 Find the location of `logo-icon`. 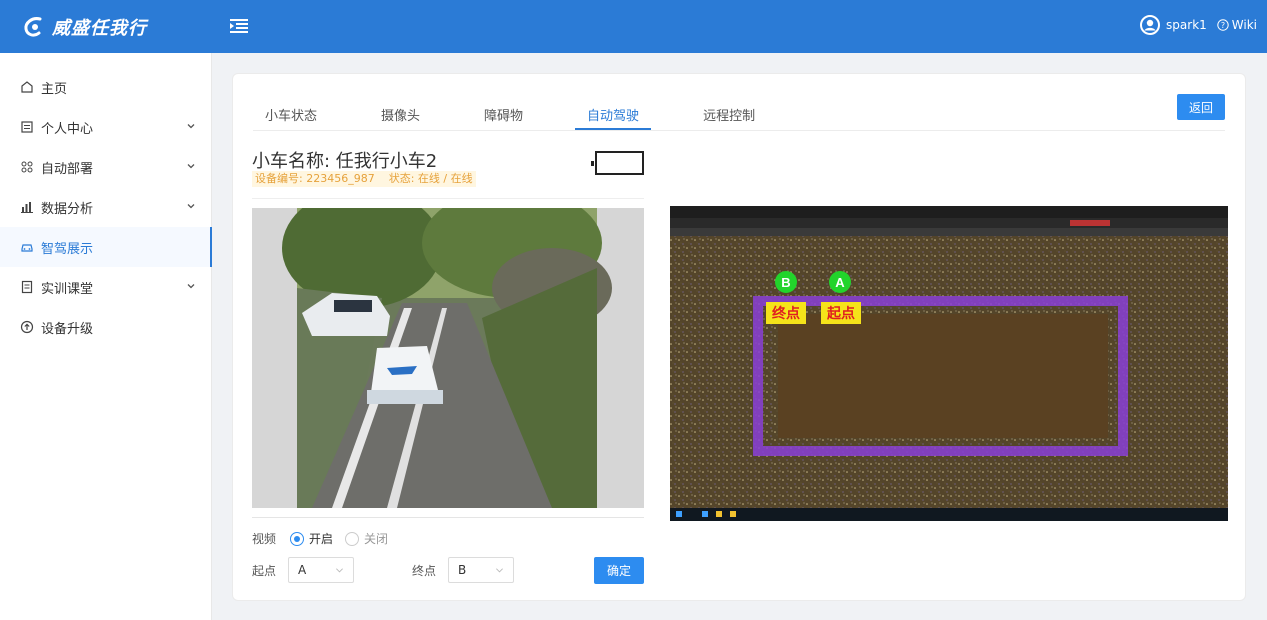

logo-icon is located at coordinates (33, 27).